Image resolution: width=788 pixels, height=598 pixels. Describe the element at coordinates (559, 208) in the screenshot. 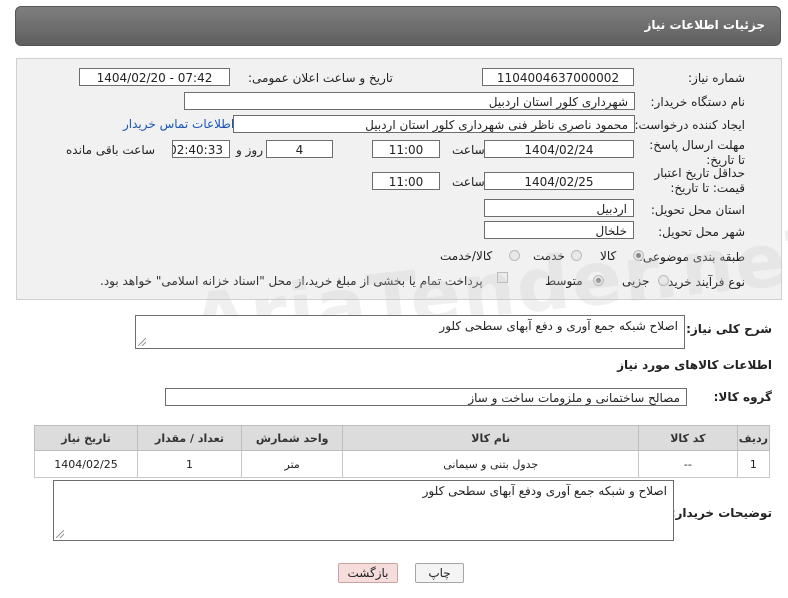

I see `province-field: اردبیل` at that location.